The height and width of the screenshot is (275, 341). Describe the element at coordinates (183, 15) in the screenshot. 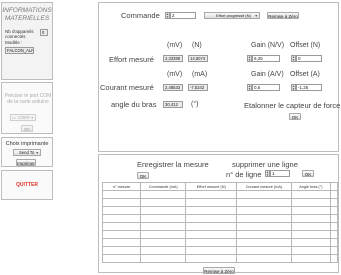

I see `commande-value: 2` at that location.